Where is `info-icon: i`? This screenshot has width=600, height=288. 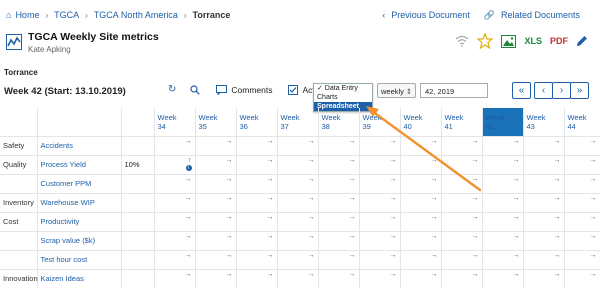 info-icon: i is located at coordinates (188, 167).